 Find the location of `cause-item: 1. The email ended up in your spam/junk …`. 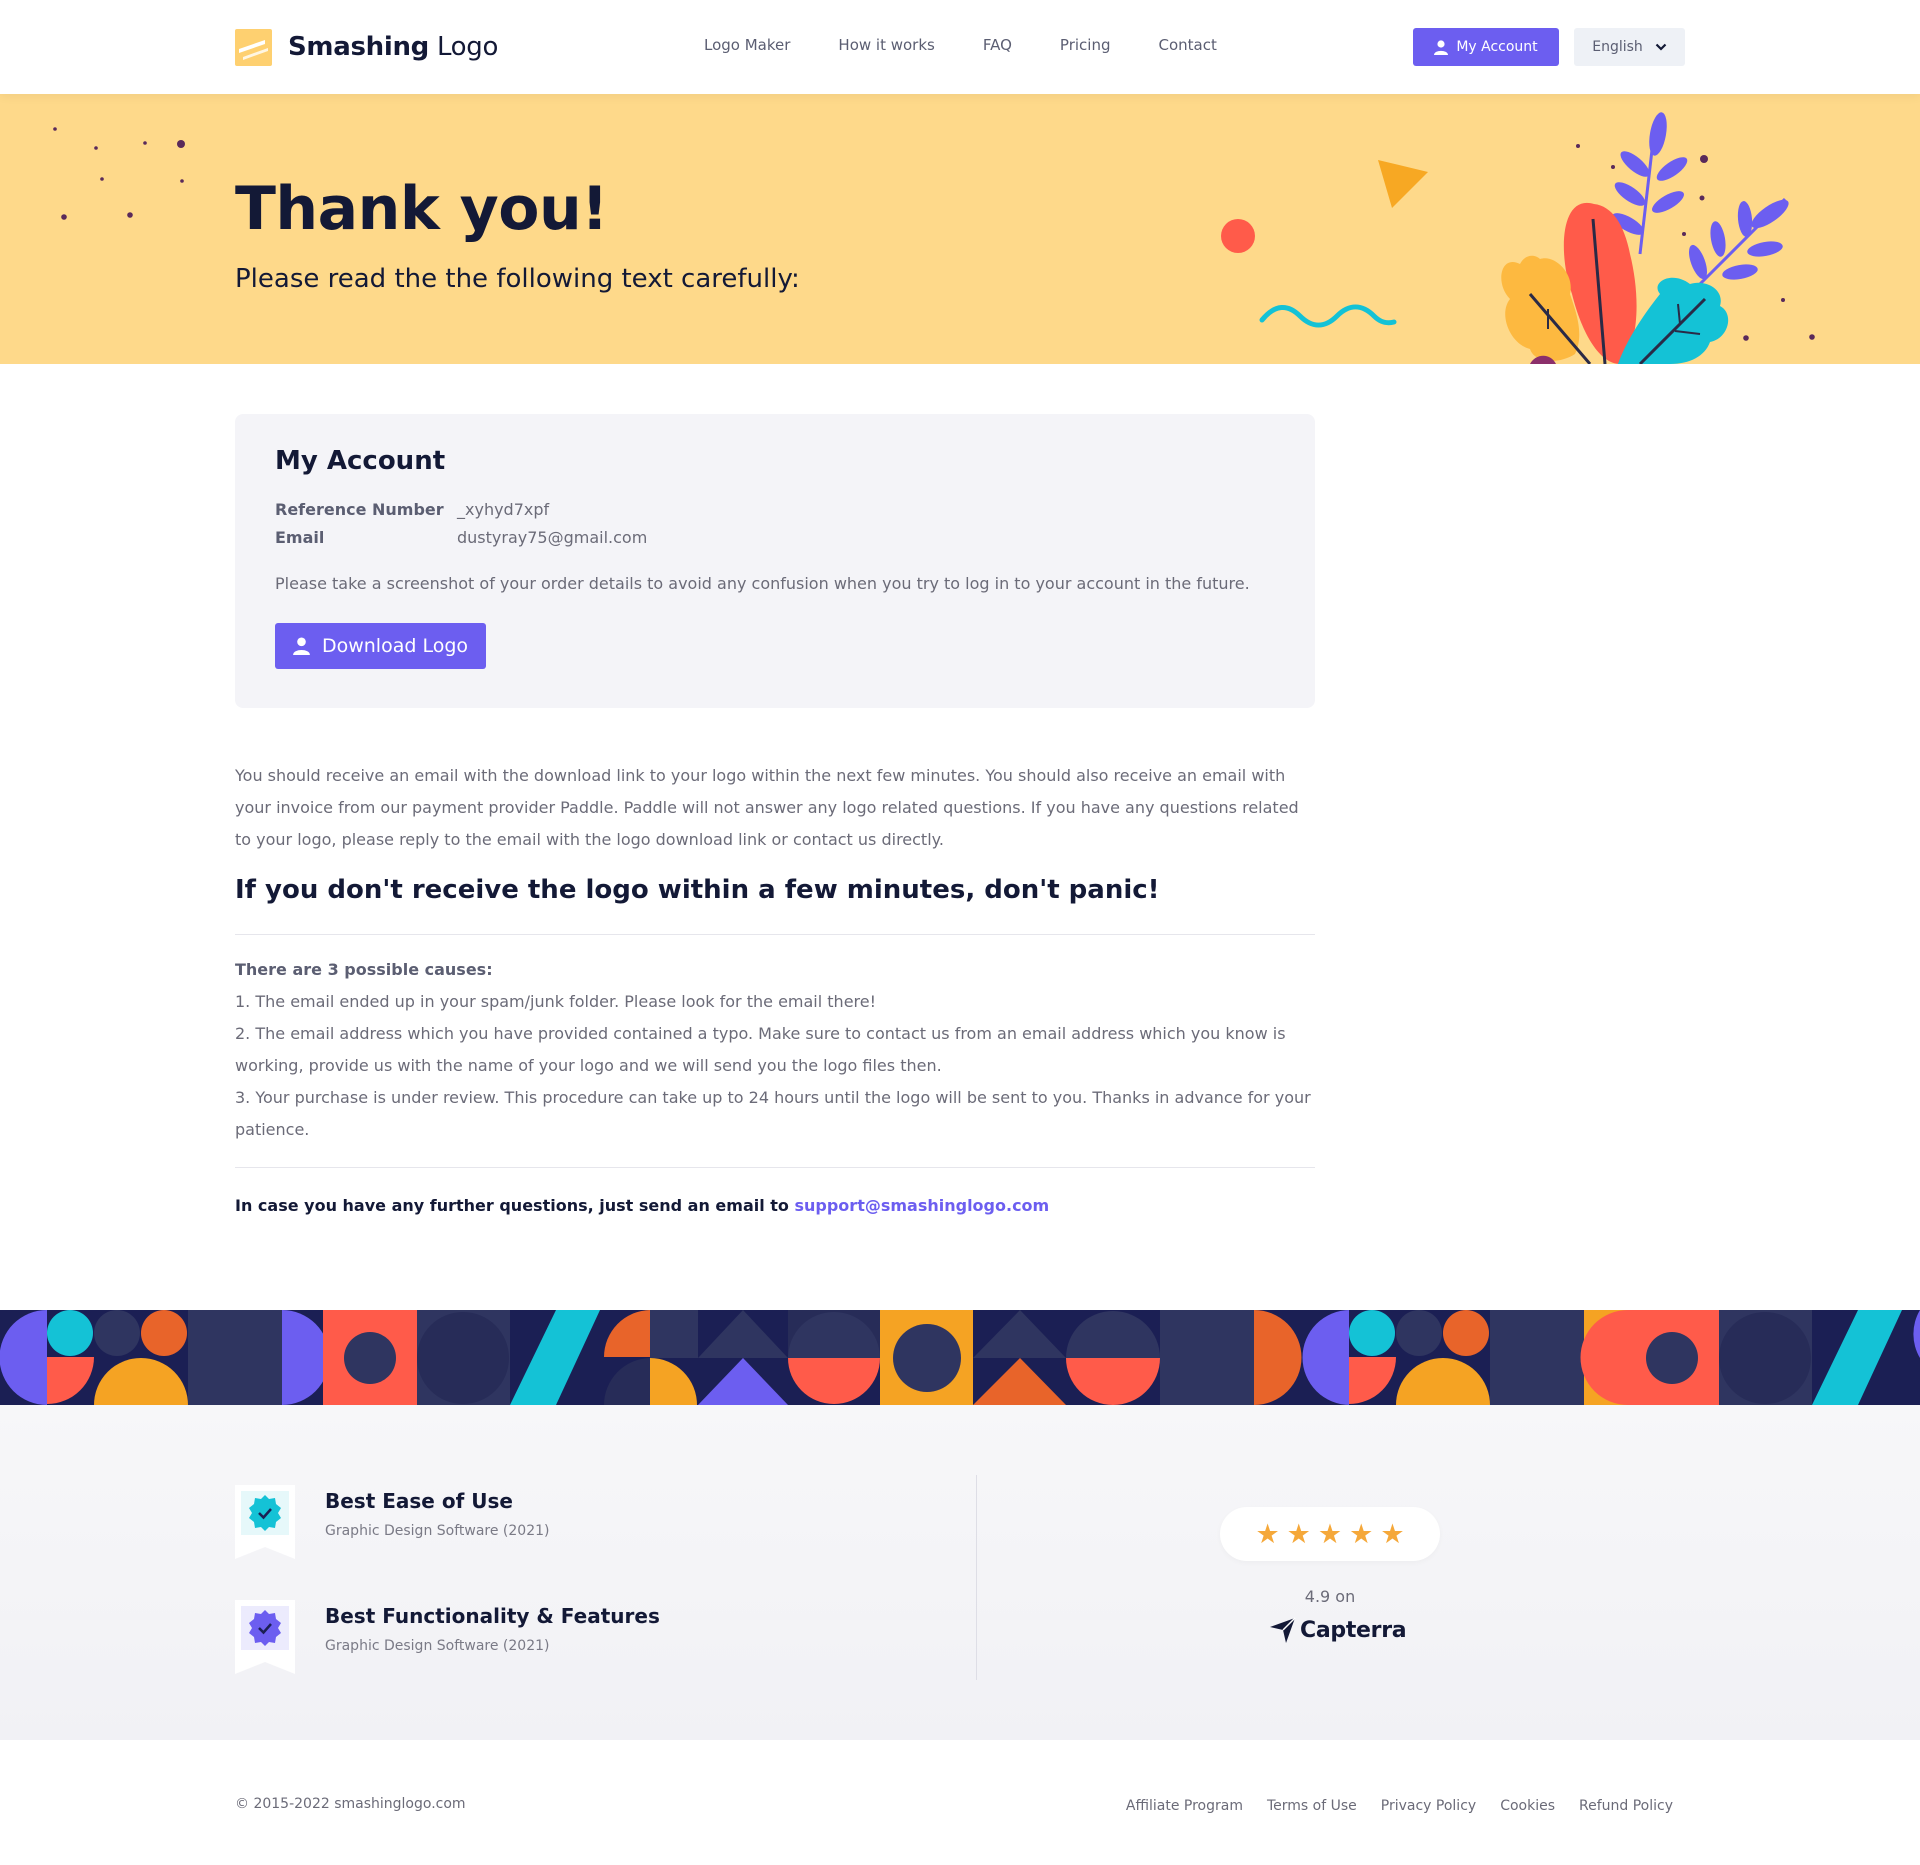

cause-item: 1. The email ended up in your spam/junk … is located at coordinates (556, 1001).